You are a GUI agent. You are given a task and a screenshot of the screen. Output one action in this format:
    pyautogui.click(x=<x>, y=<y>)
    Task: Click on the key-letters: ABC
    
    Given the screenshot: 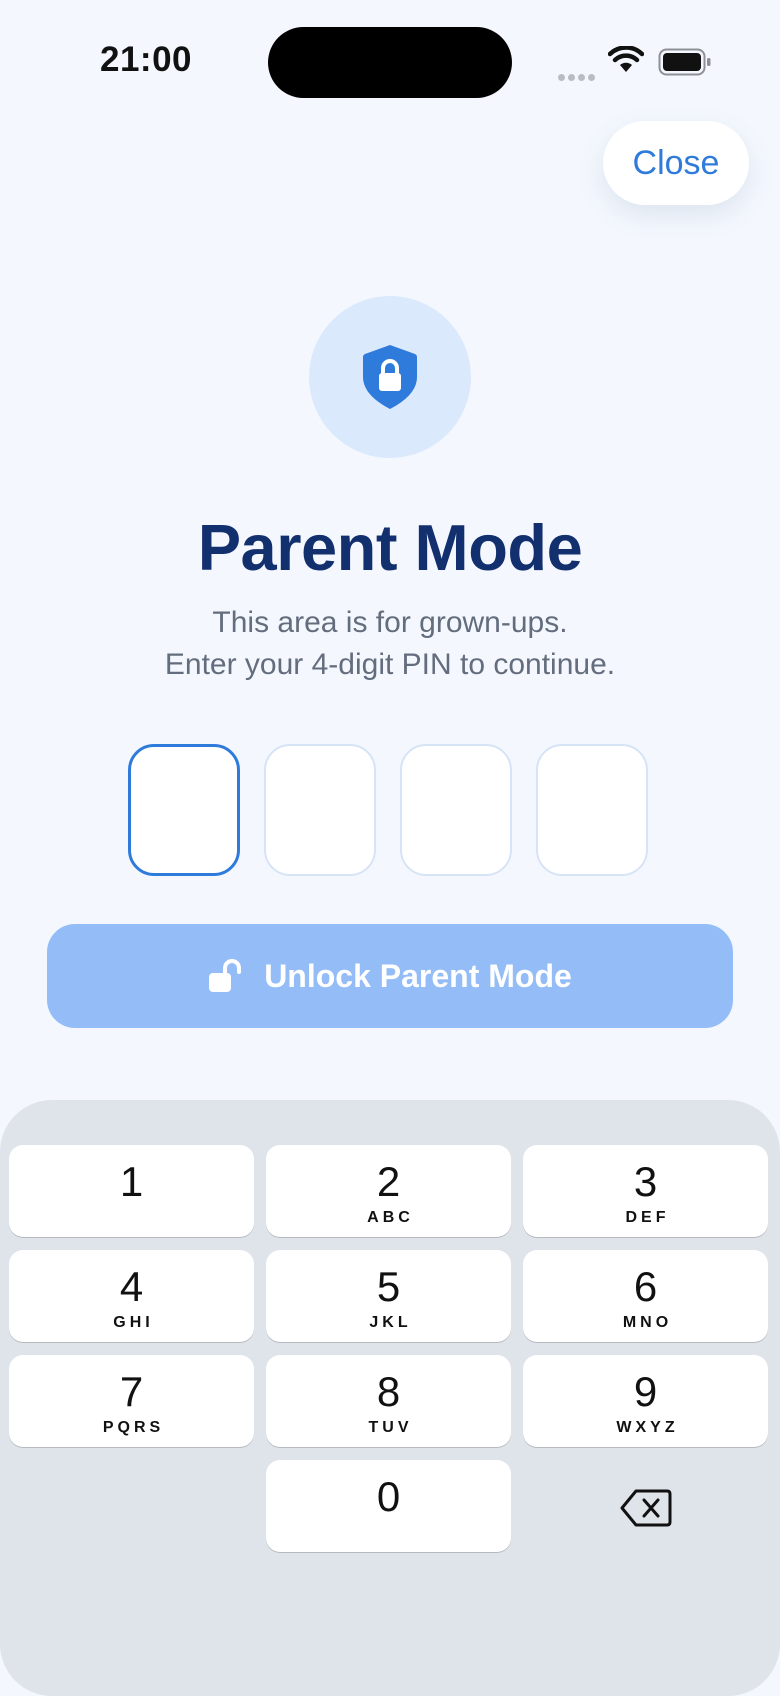 What is the action you would take?
    pyautogui.click(x=390, y=1217)
    